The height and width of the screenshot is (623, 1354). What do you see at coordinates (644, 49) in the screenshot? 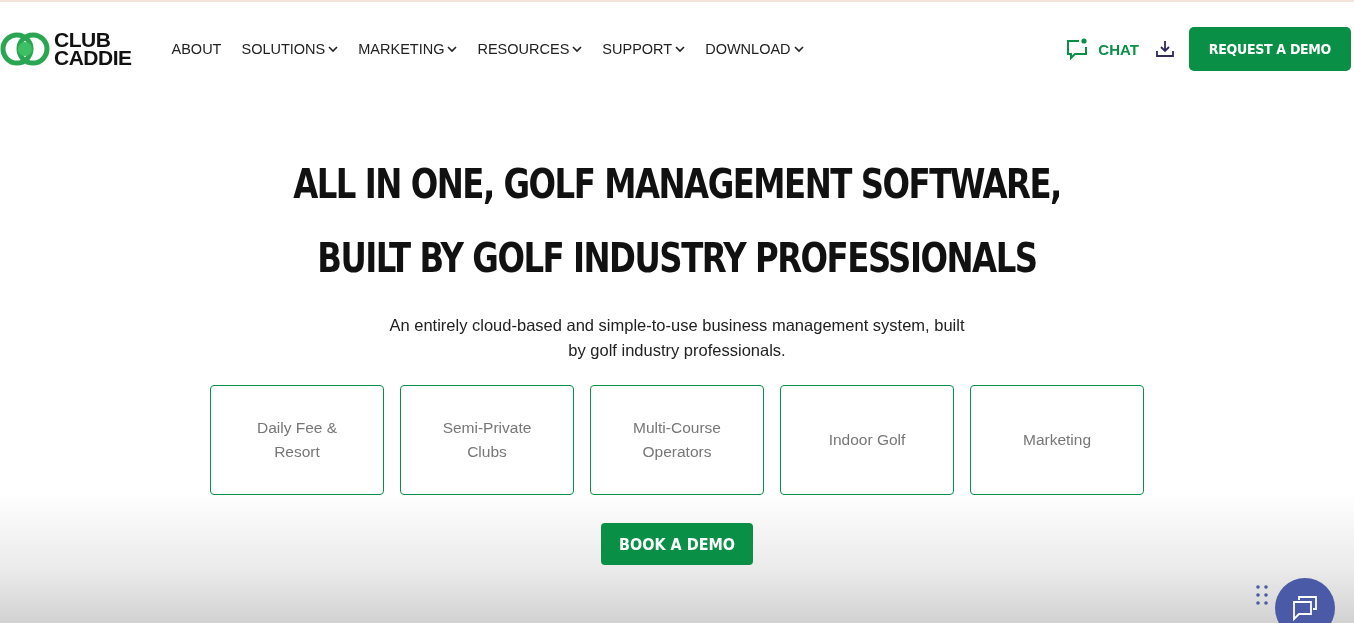
I see `nav-link: SUPPORT` at bounding box center [644, 49].